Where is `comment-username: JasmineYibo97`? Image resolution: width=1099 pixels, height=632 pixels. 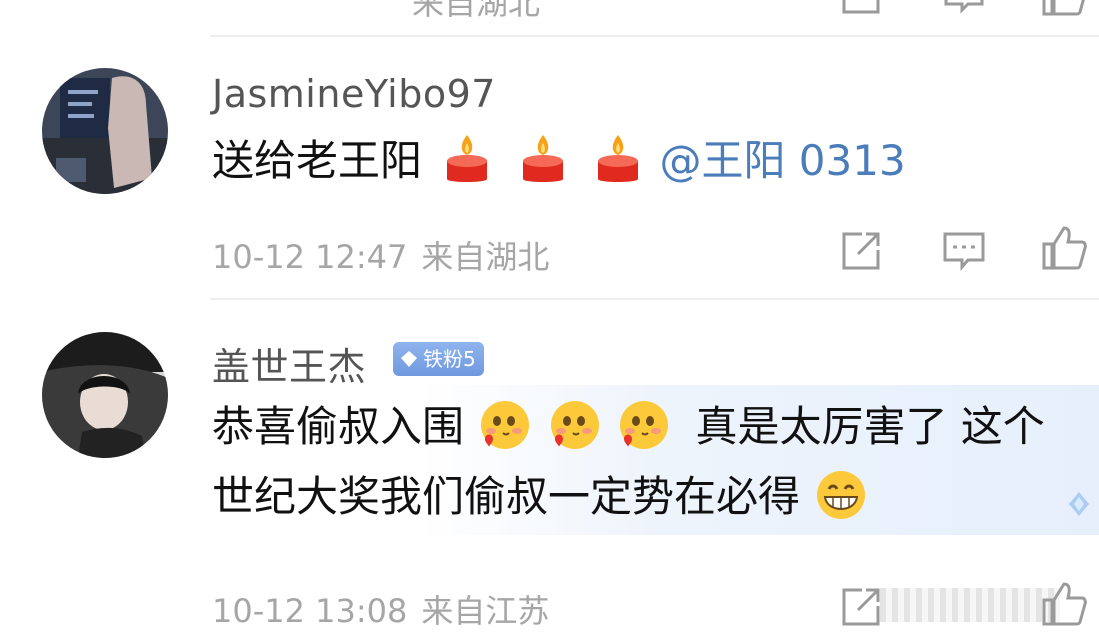
comment-username: JasmineYibo97 is located at coordinates (354, 94).